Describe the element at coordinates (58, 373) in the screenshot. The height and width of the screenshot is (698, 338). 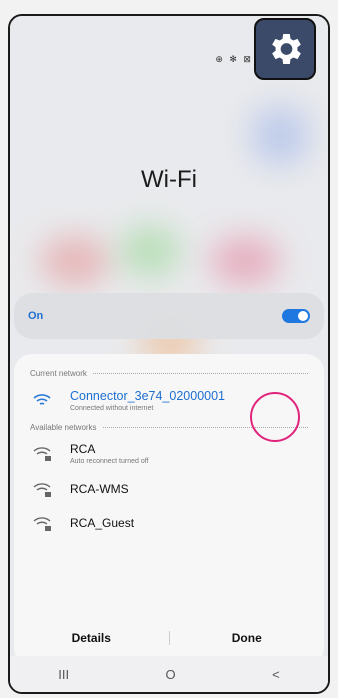
I see `current-network-label: Current network` at that location.